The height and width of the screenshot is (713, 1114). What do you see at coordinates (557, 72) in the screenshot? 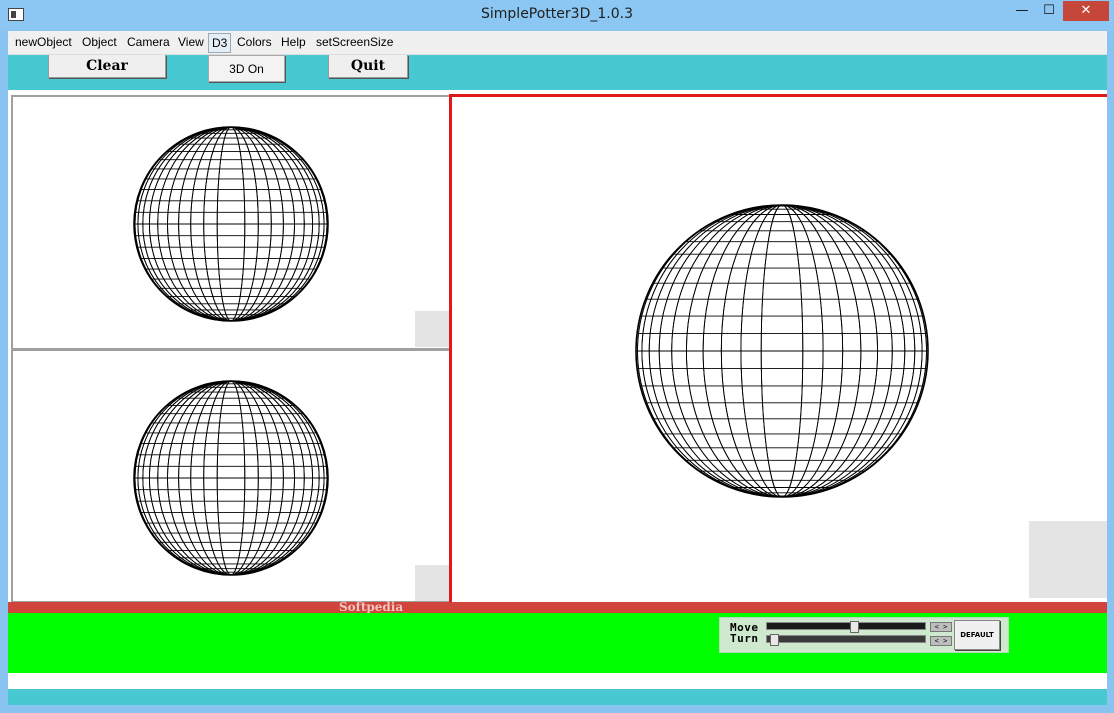
I see `toolbar: Clear 3D On Quit` at bounding box center [557, 72].